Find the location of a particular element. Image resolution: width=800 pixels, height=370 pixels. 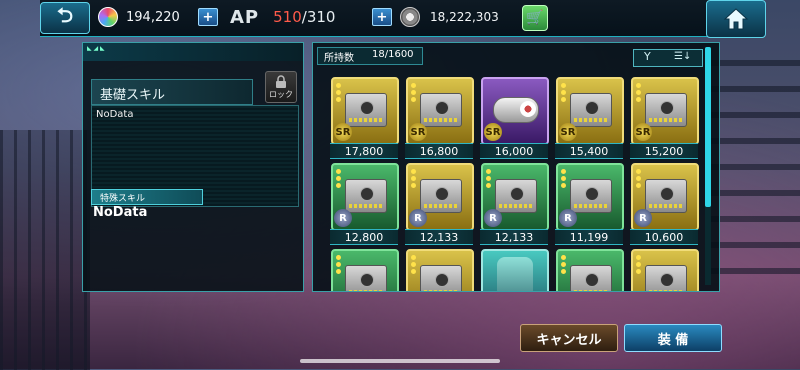

lock-label: ロック is located at coordinates (281, 94).